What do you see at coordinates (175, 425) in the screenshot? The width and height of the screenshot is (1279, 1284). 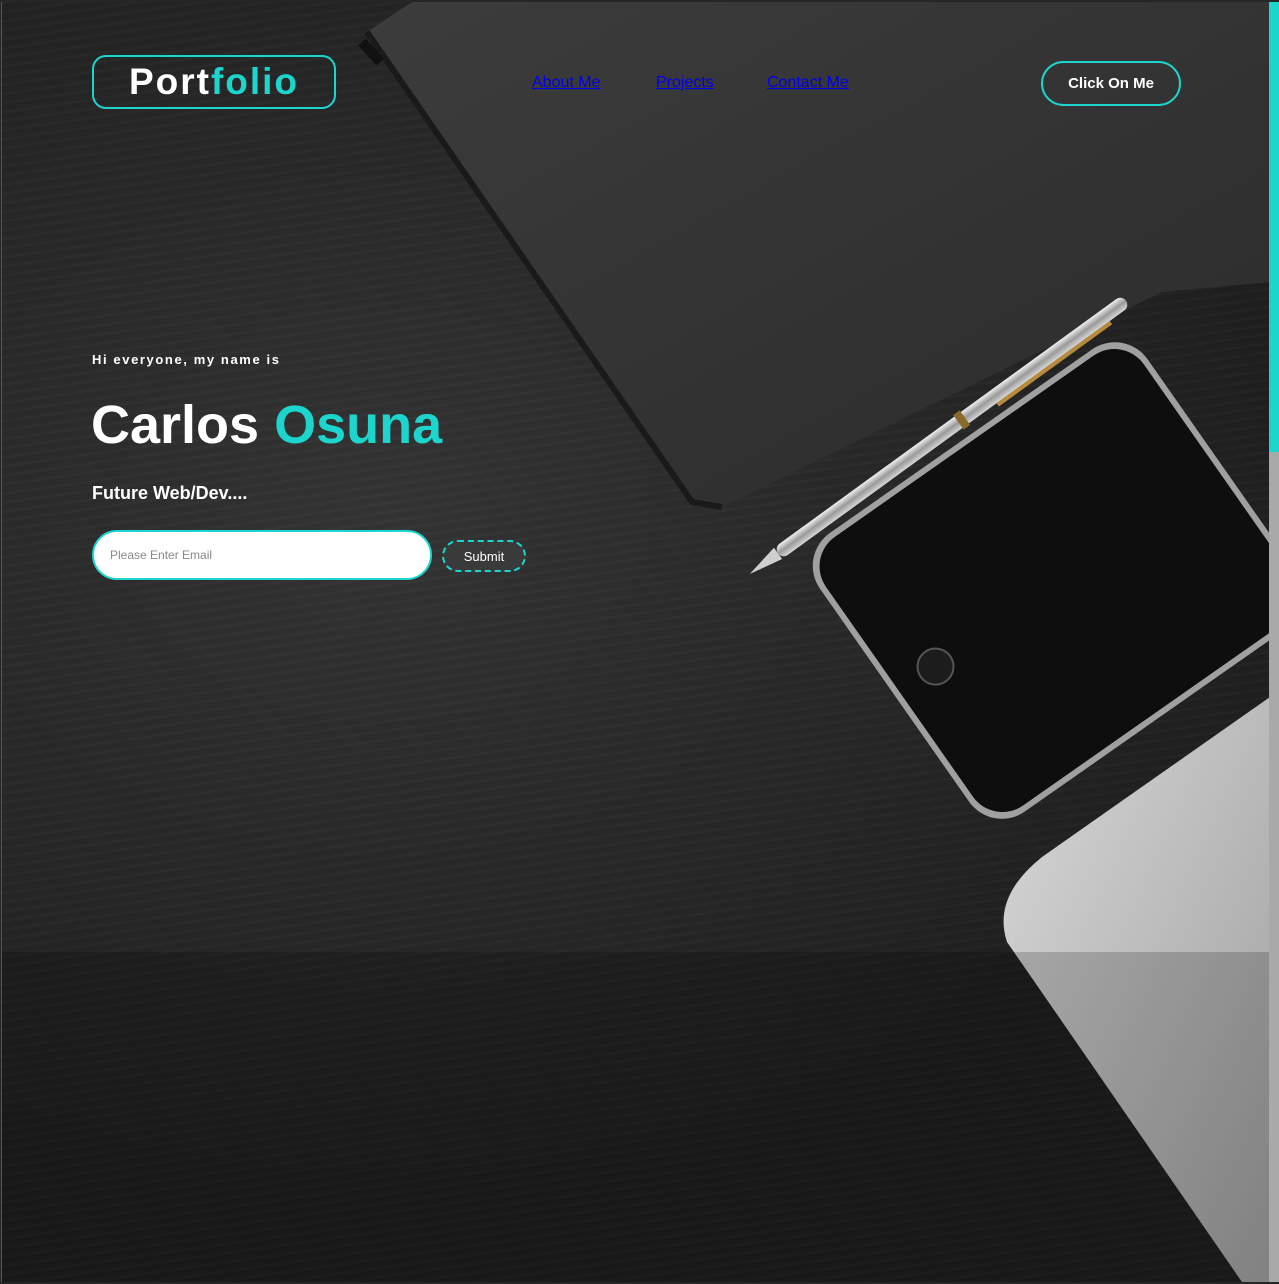 I see `first-name: Carlos` at bounding box center [175, 425].